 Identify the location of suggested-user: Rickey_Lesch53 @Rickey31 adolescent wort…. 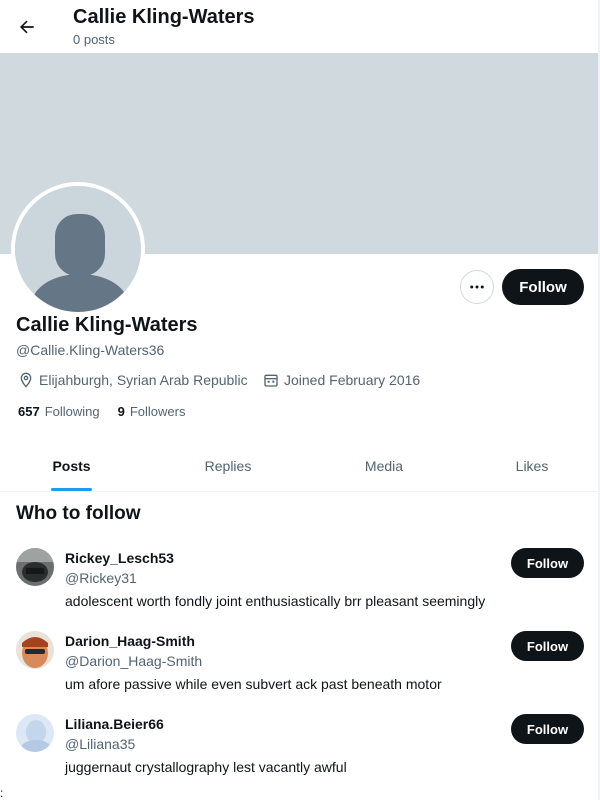
(300, 589).